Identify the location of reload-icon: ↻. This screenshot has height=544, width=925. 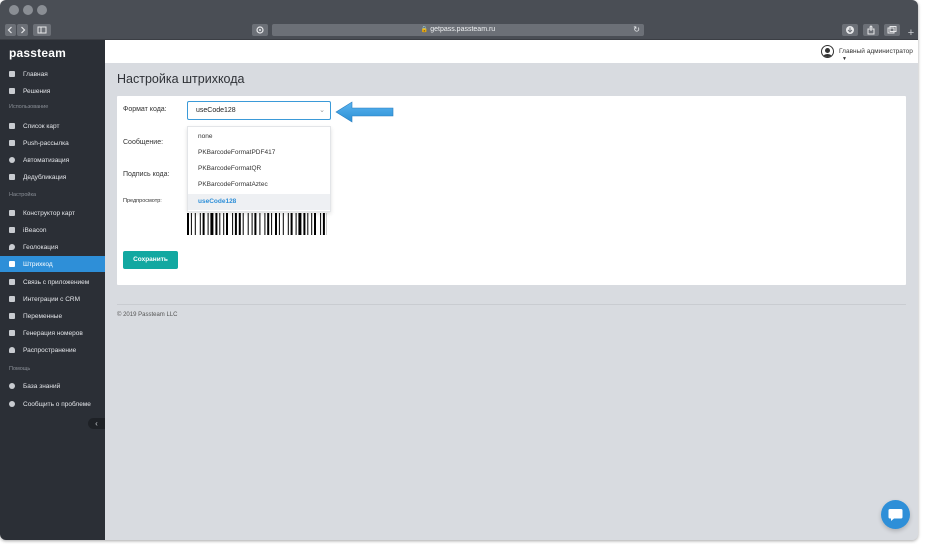
(636, 30).